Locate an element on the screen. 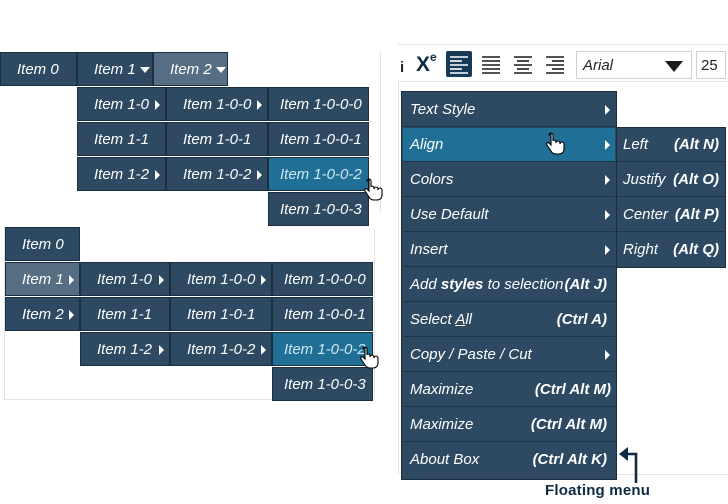 The width and height of the screenshot is (728, 504). menu-b-item-1-0: Item 1-0 is located at coordinates (125, 279).